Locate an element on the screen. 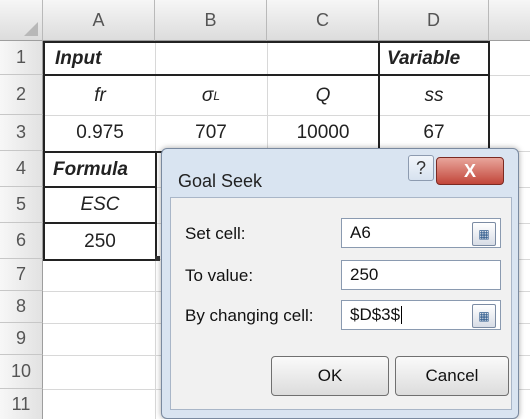 Image resolution: width=530 pixels, height=419 pixels. cell-a5: ESC is located at coordinates (100, 205).